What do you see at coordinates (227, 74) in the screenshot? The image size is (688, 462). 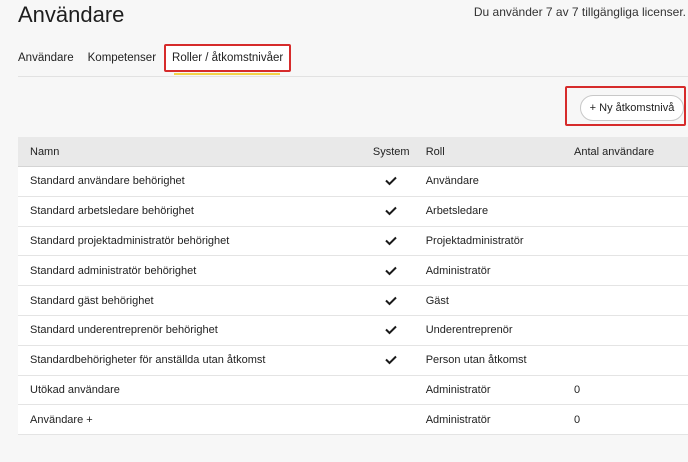 I see `active-tab-indicator` at bounding box center [227, 74].